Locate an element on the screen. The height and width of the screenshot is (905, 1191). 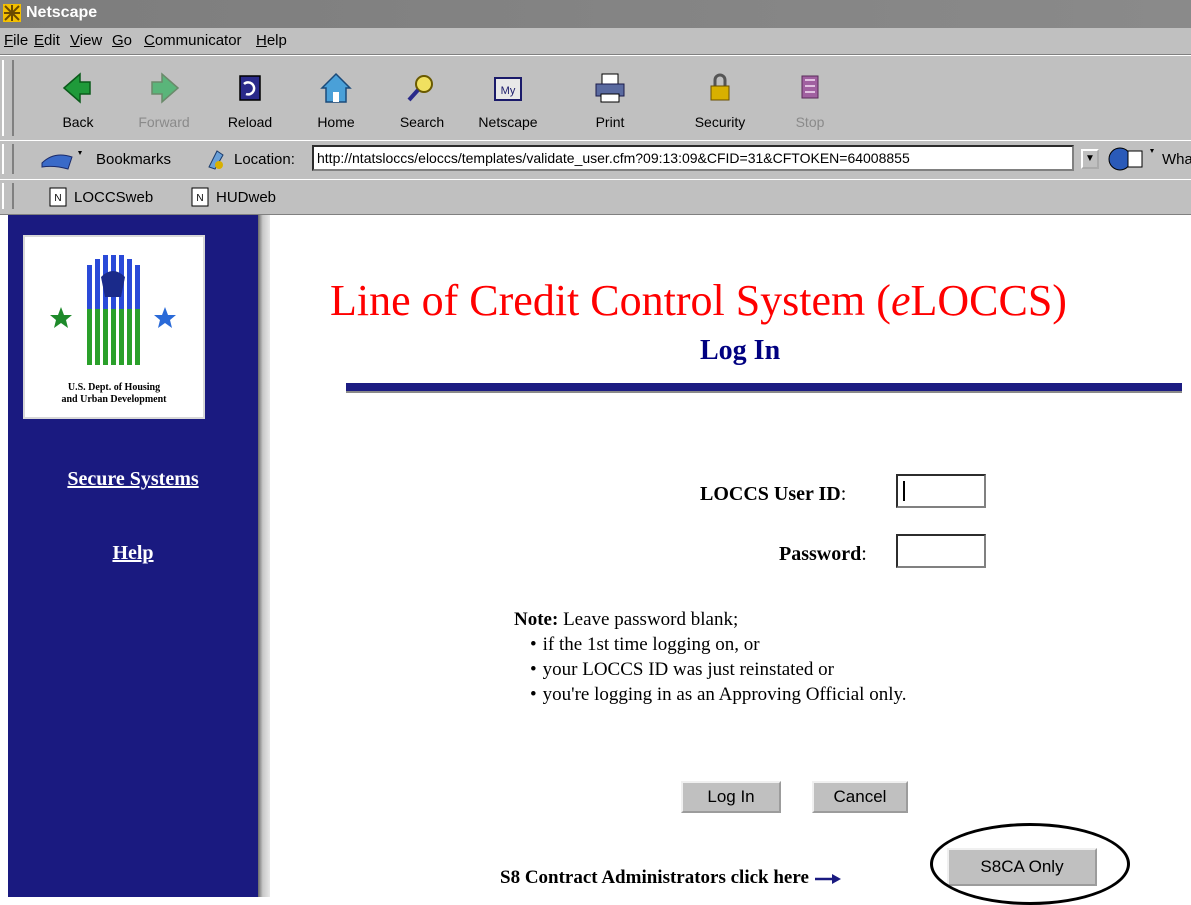
forward-button: Forward is located at coordinates (164, 100).